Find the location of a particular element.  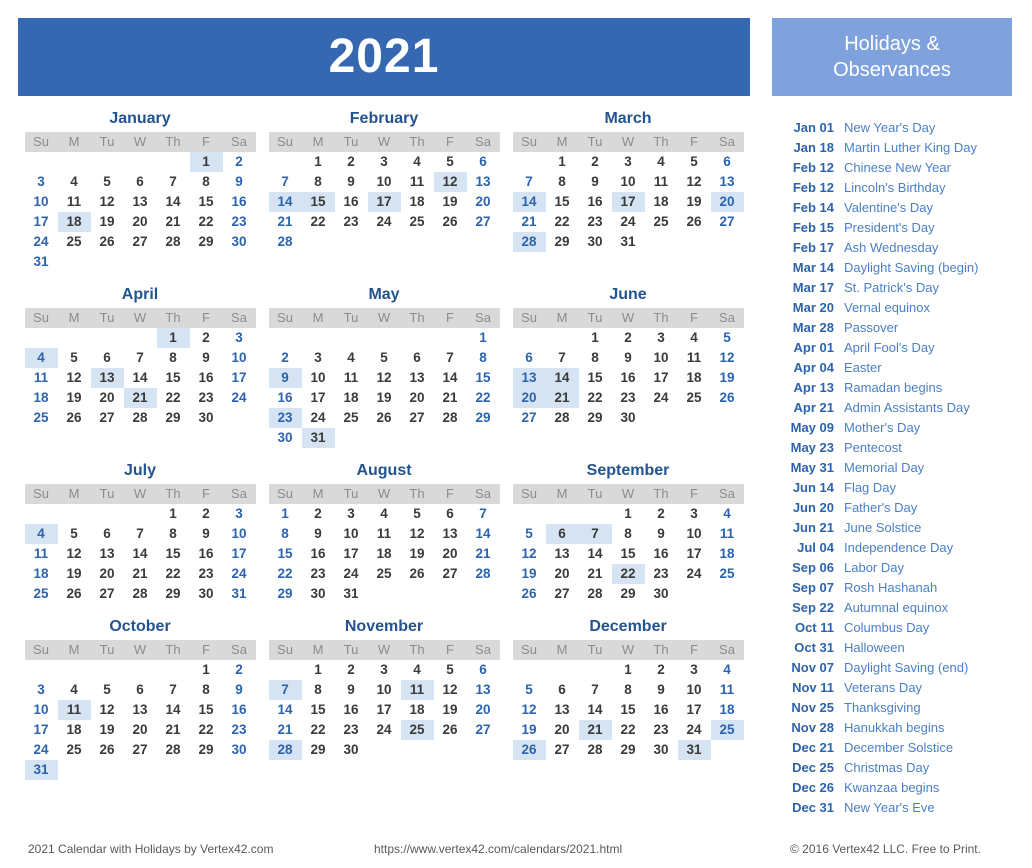

day-cell: 8 is located at coordinates (483, 358).